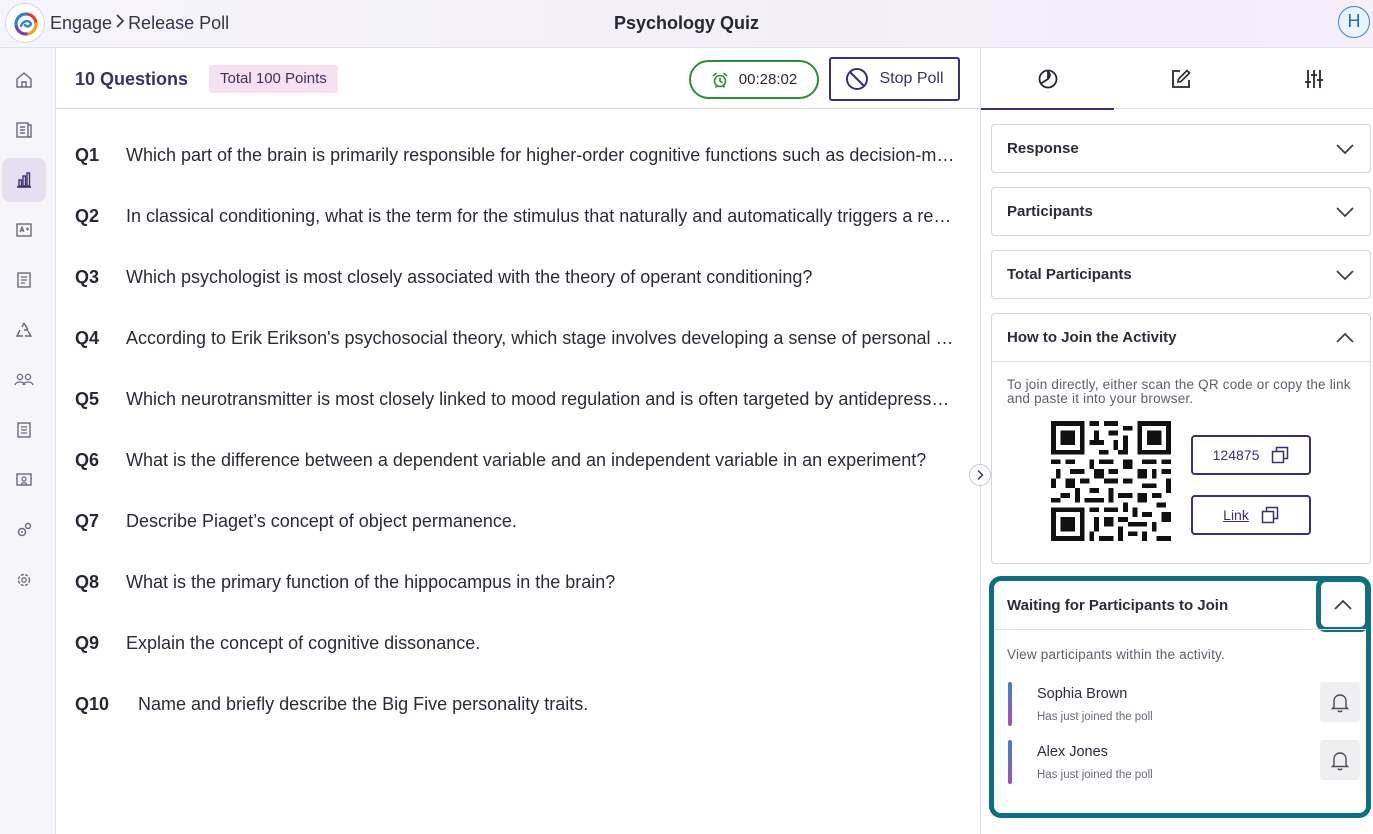 Image resolution: width=1373 pixels, height=834 pixels. What do you see at coordinates (24, 80) in the screenshot?
I see `sidebar-item-home` at bounding box center [24, 80].